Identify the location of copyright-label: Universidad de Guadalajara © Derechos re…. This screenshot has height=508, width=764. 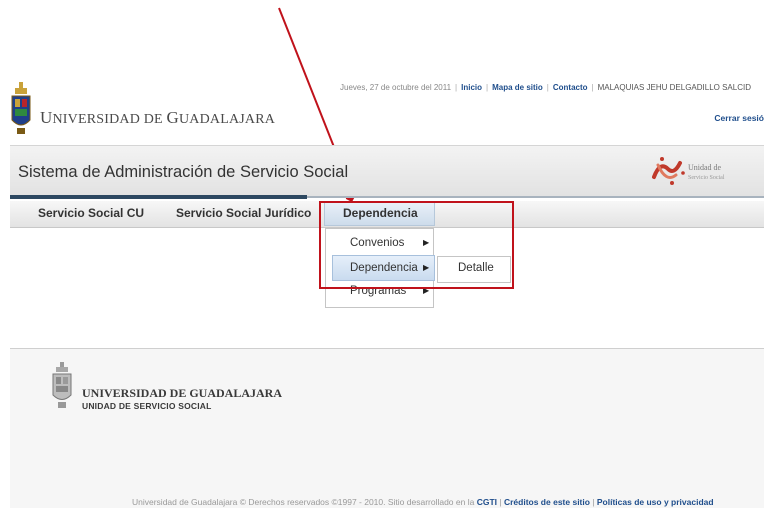
(303, 502).